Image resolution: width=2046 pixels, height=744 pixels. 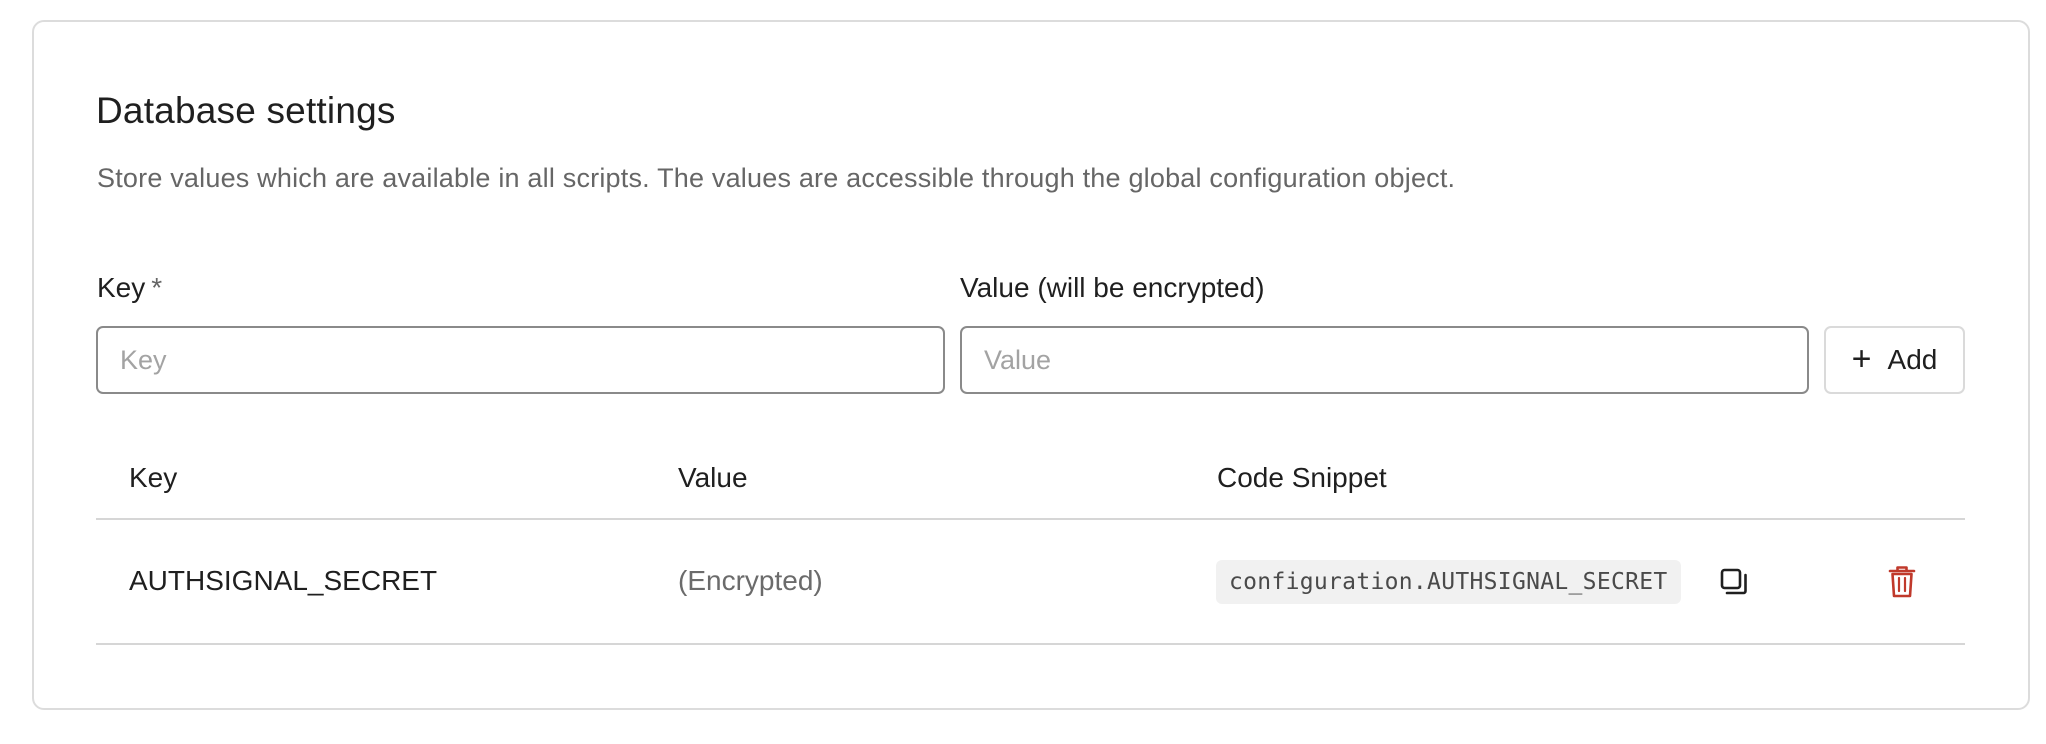 I want to click on add-button: + Add, so click(x=1894, y=360).